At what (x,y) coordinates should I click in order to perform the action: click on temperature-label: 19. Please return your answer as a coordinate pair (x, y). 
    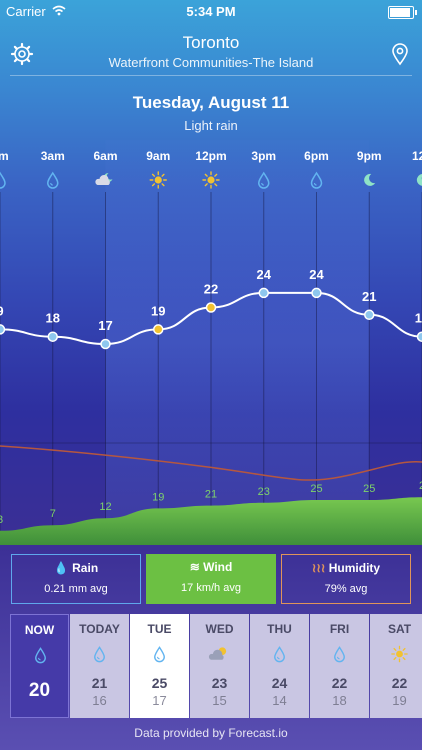
    Looking at the image, I should click on (158, 310).